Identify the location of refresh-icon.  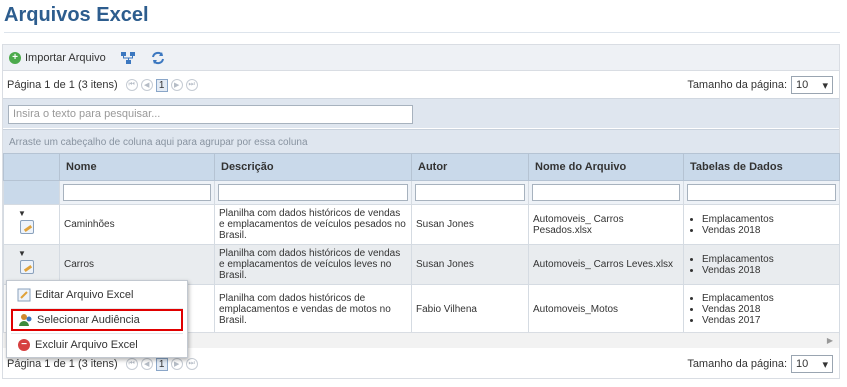
(157, 57).